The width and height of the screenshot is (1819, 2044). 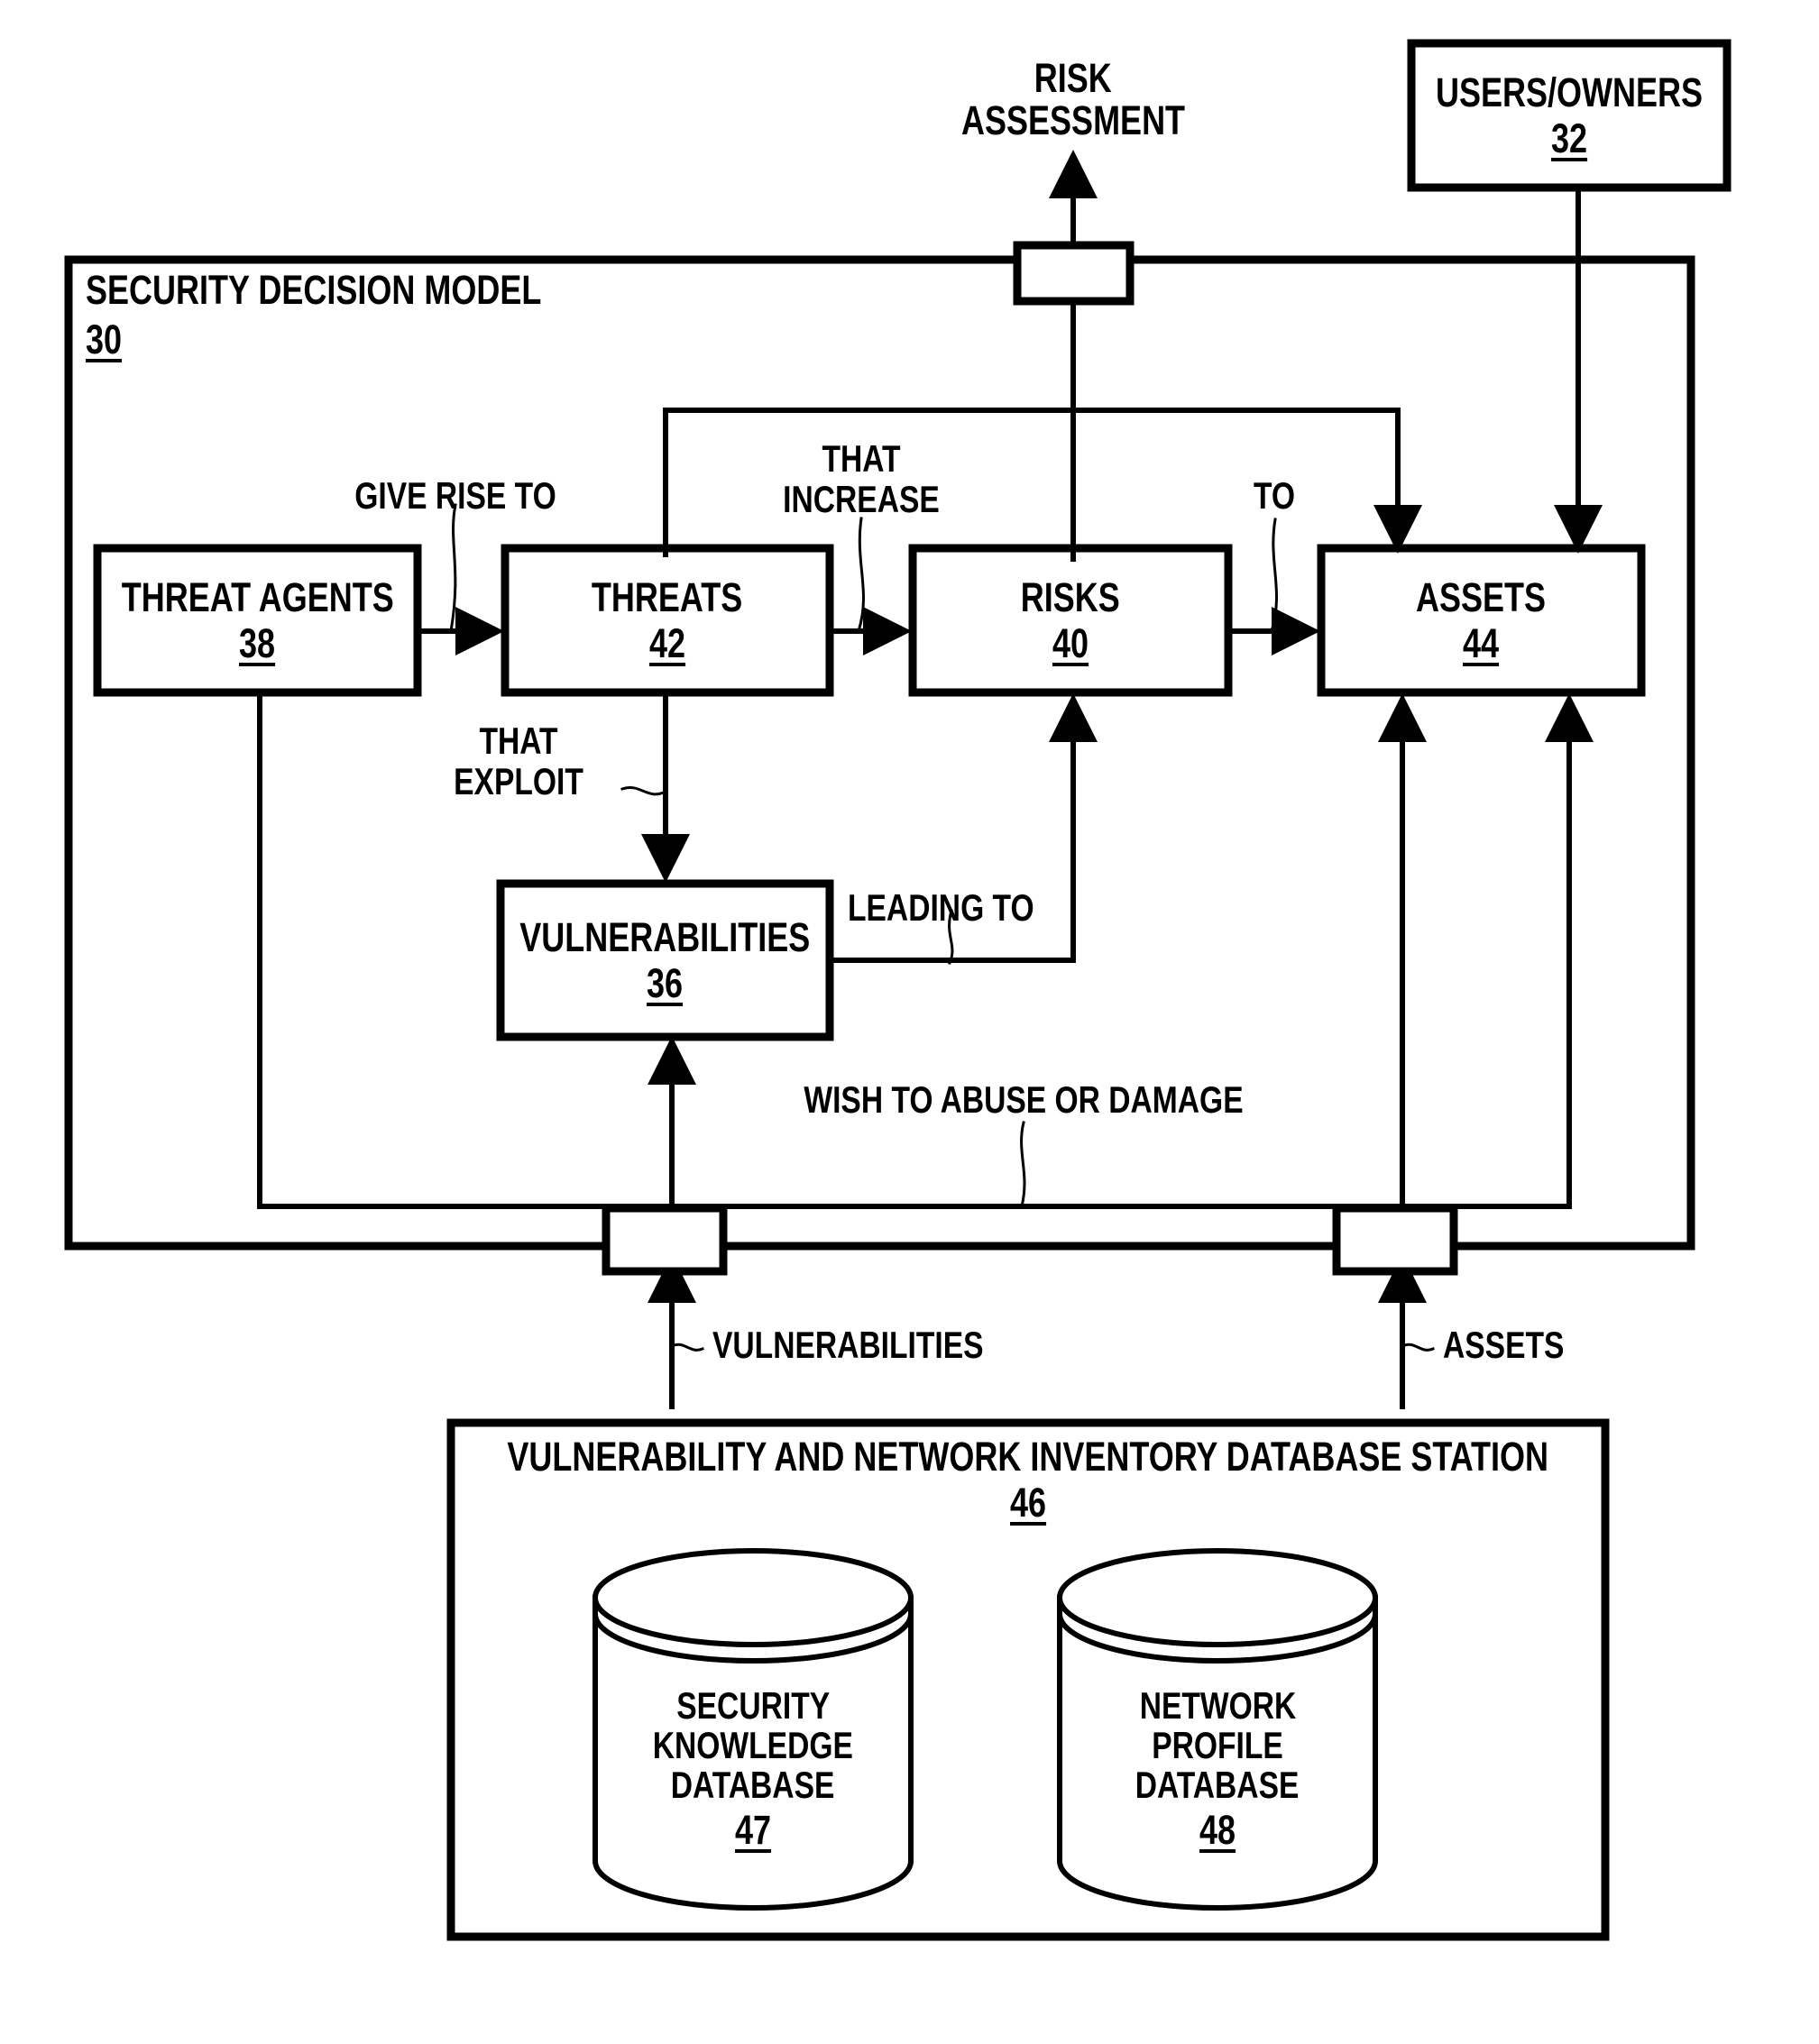 I want to click on threat-agents-rect, so click(x=257, y=620).